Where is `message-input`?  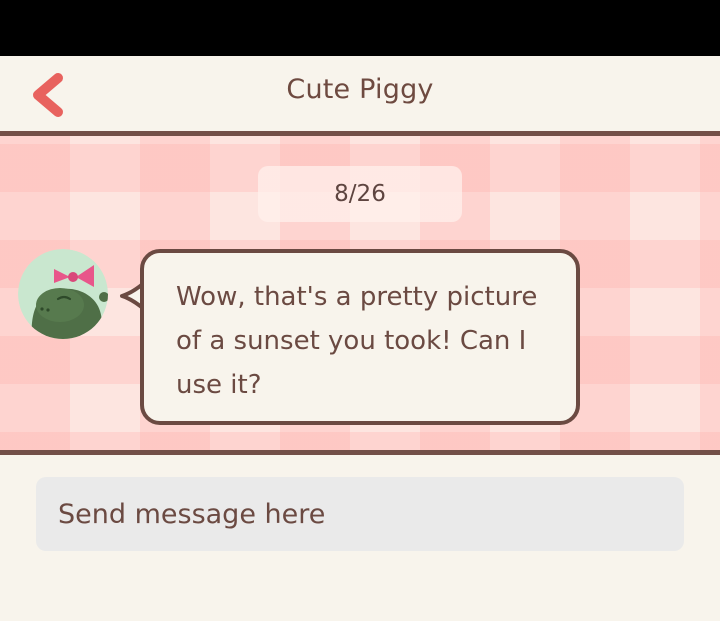
message-input is located at coordinates (360, 514).